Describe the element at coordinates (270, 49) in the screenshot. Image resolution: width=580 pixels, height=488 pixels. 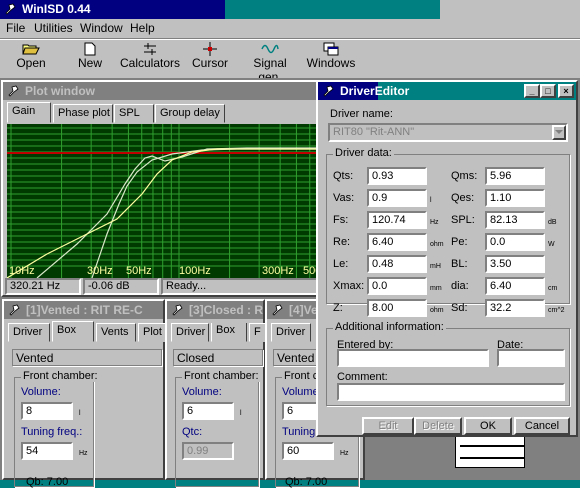
I see `sine-wave-icon` at that location.